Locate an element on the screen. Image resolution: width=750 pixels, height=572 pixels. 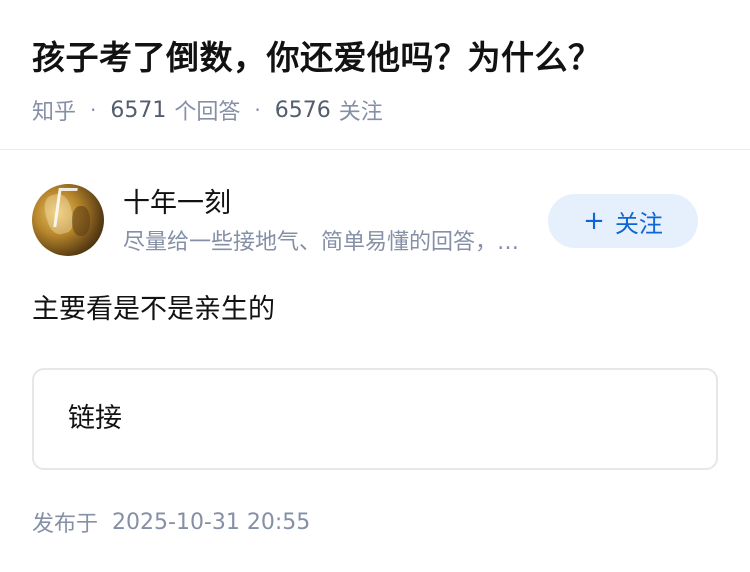
answer-count-unit: 个回答 is located at coordinates (207, 112).